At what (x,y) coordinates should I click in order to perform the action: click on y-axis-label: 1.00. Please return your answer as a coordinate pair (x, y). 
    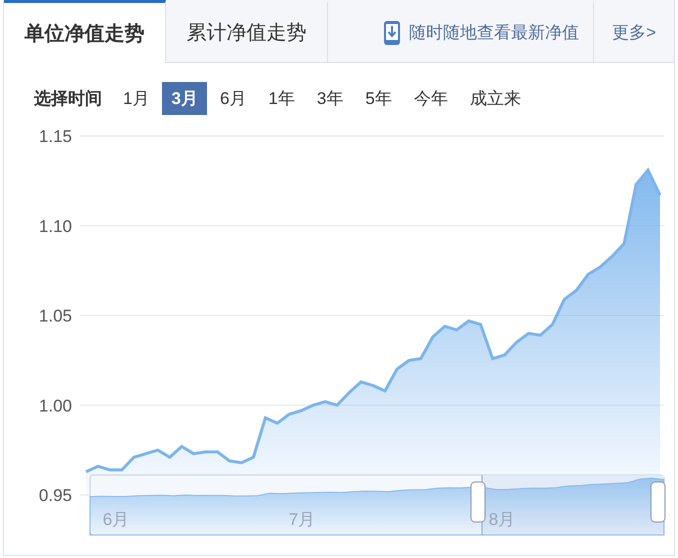
    Looking at the image, I should click on (55, 406).